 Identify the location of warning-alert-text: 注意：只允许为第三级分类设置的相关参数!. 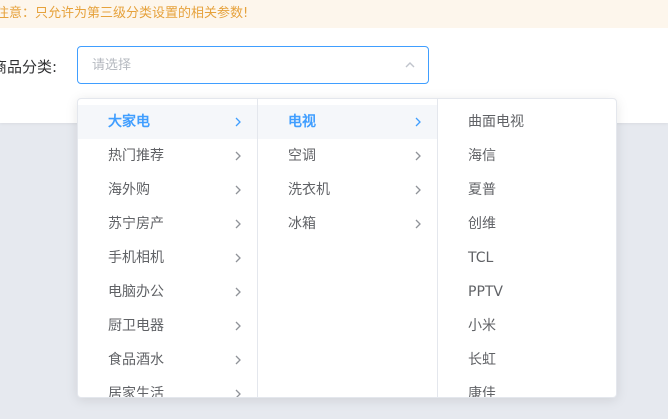
(124, 13).